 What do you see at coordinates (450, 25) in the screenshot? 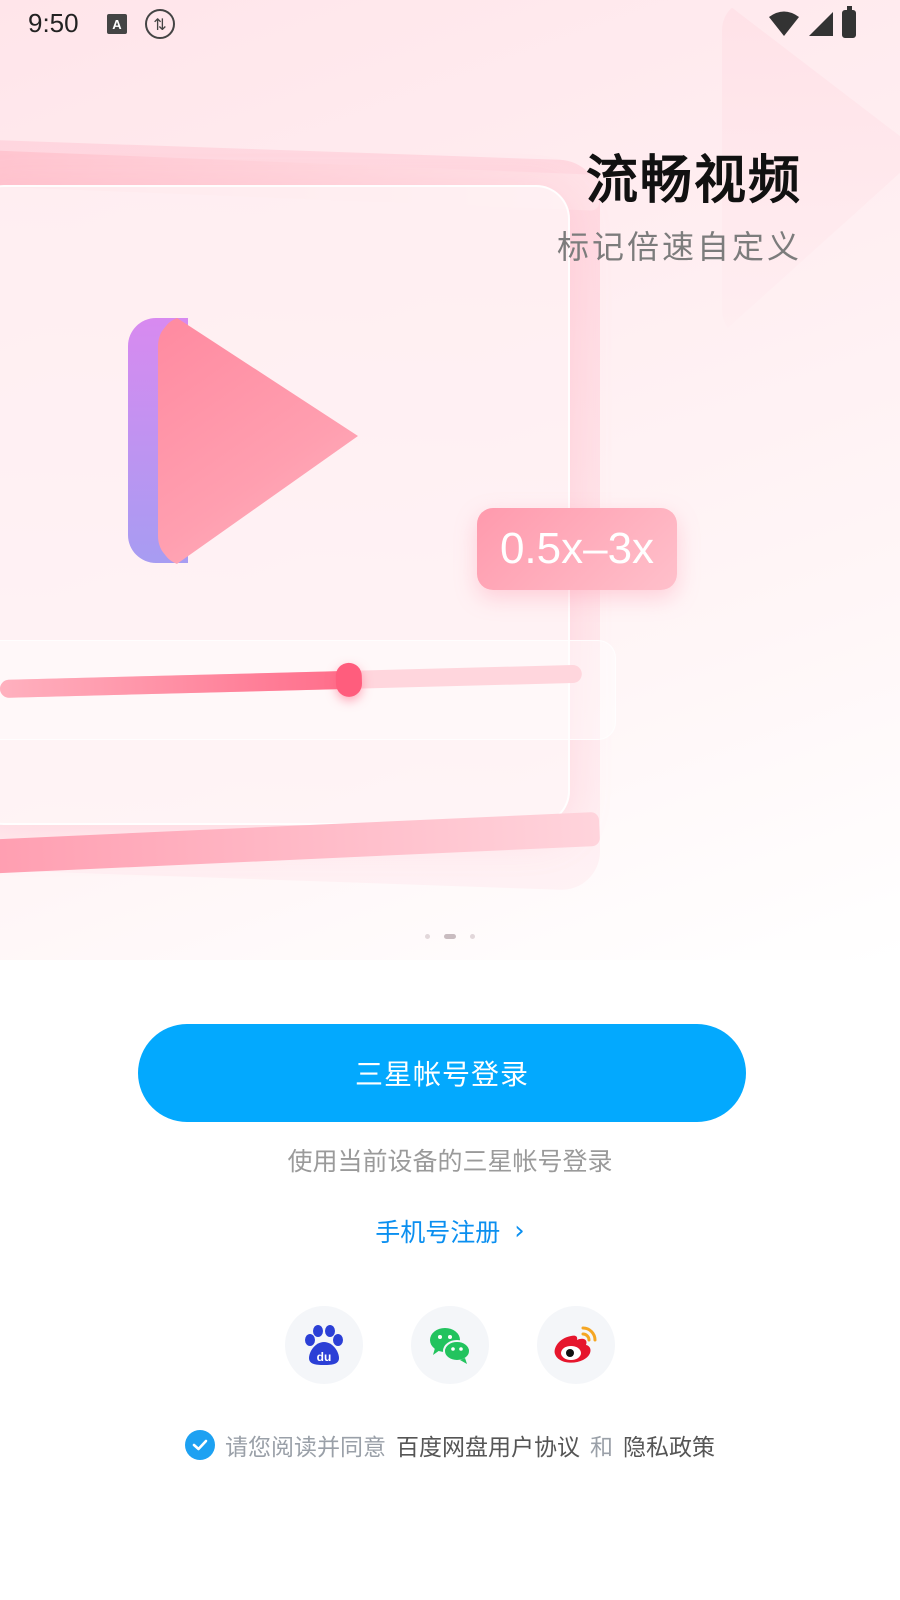
I see `status-bar: 9:50 A ⇅` at bounding box center [450, 25].